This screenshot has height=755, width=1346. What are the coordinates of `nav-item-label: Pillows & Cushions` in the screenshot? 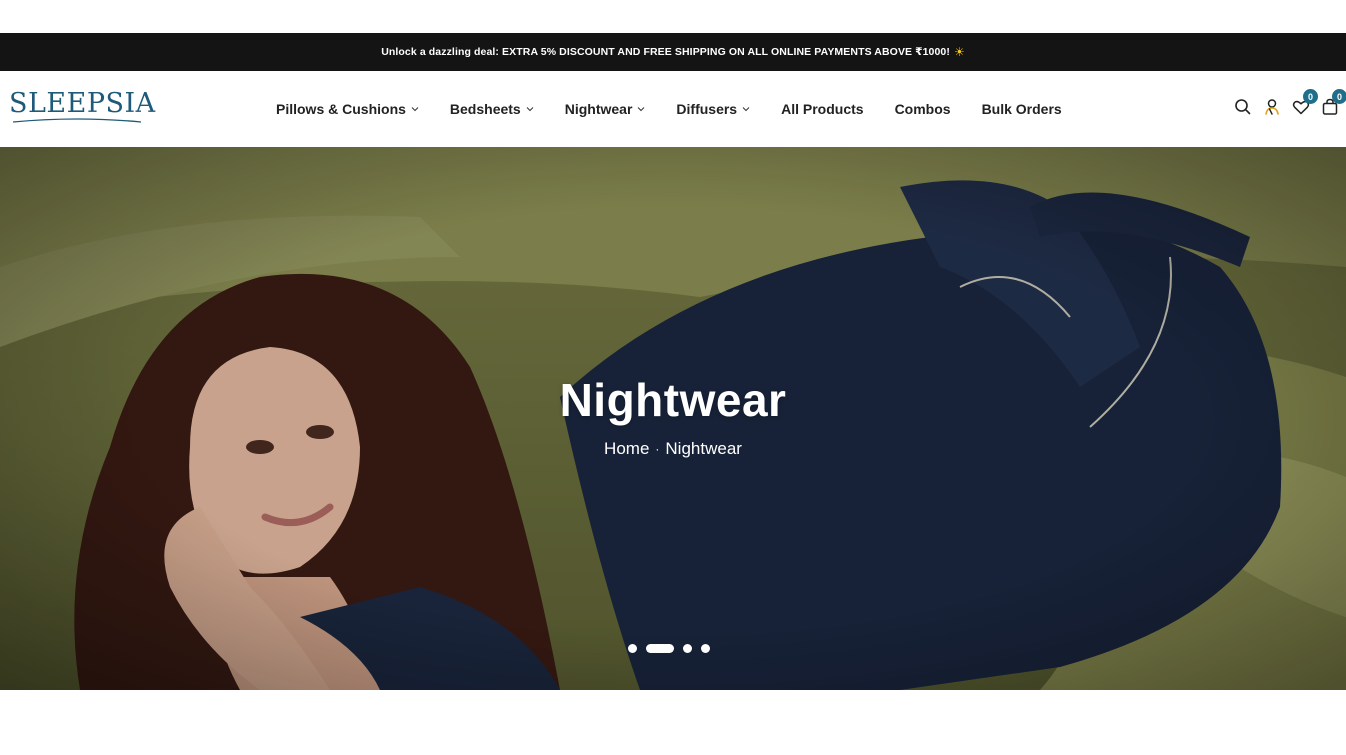 It's located at (341, 109).